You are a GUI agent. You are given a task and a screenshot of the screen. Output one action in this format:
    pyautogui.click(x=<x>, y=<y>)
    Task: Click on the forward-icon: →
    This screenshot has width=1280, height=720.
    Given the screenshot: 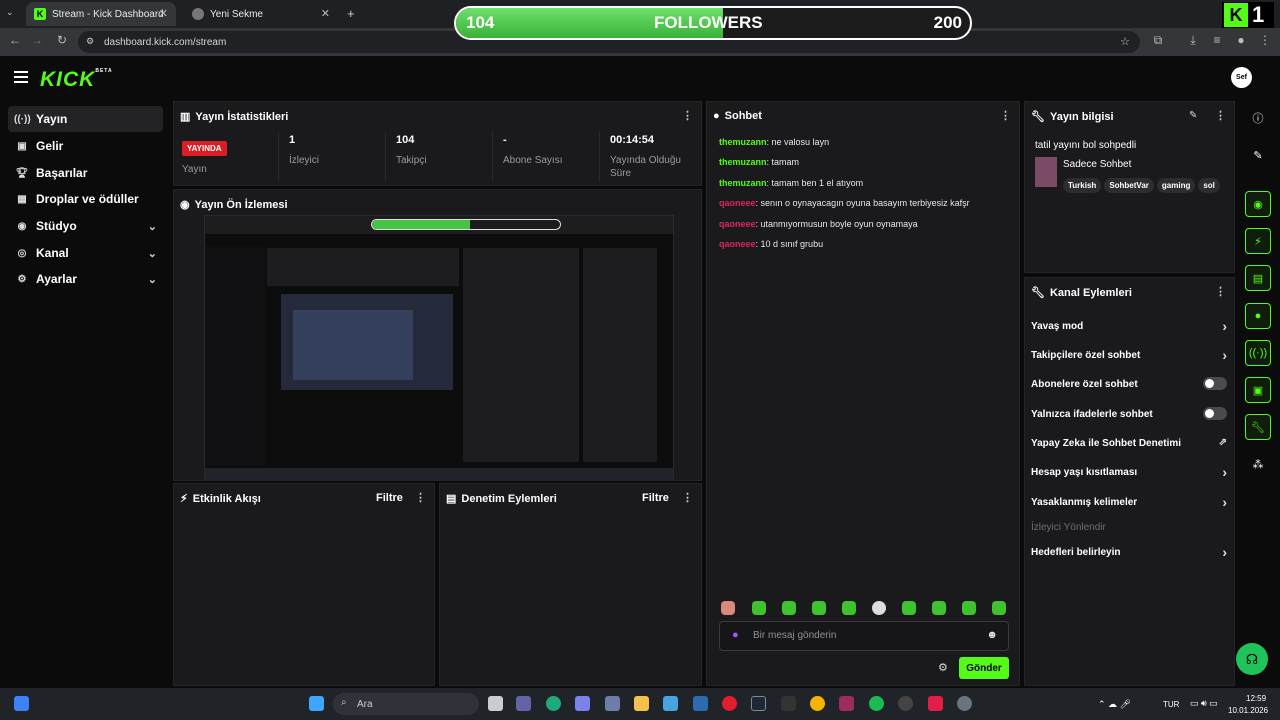 What is the action you would take?
    pyautogui.click(x=37, y=40)
    